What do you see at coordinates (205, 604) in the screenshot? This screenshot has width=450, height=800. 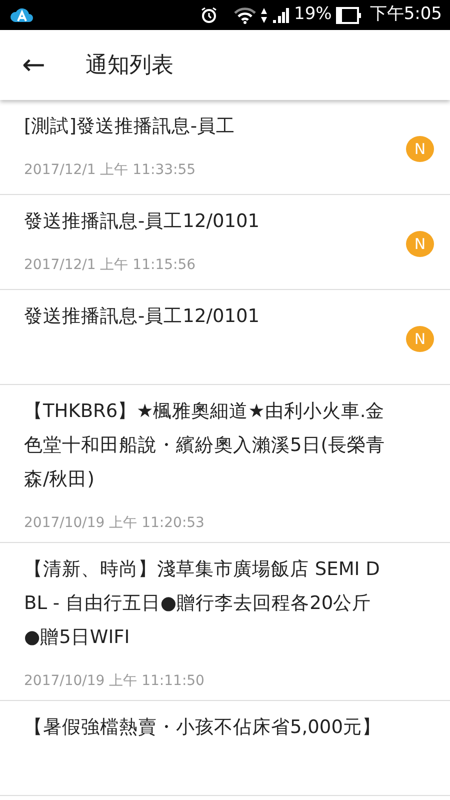 I see `notification-title: 【清新、時尚】淺草集市廣場飯店 SEMI DBL - 自由行五日●贈行李去回程各20公斤●贈5日WIFI` at bounding box center [205, 604].